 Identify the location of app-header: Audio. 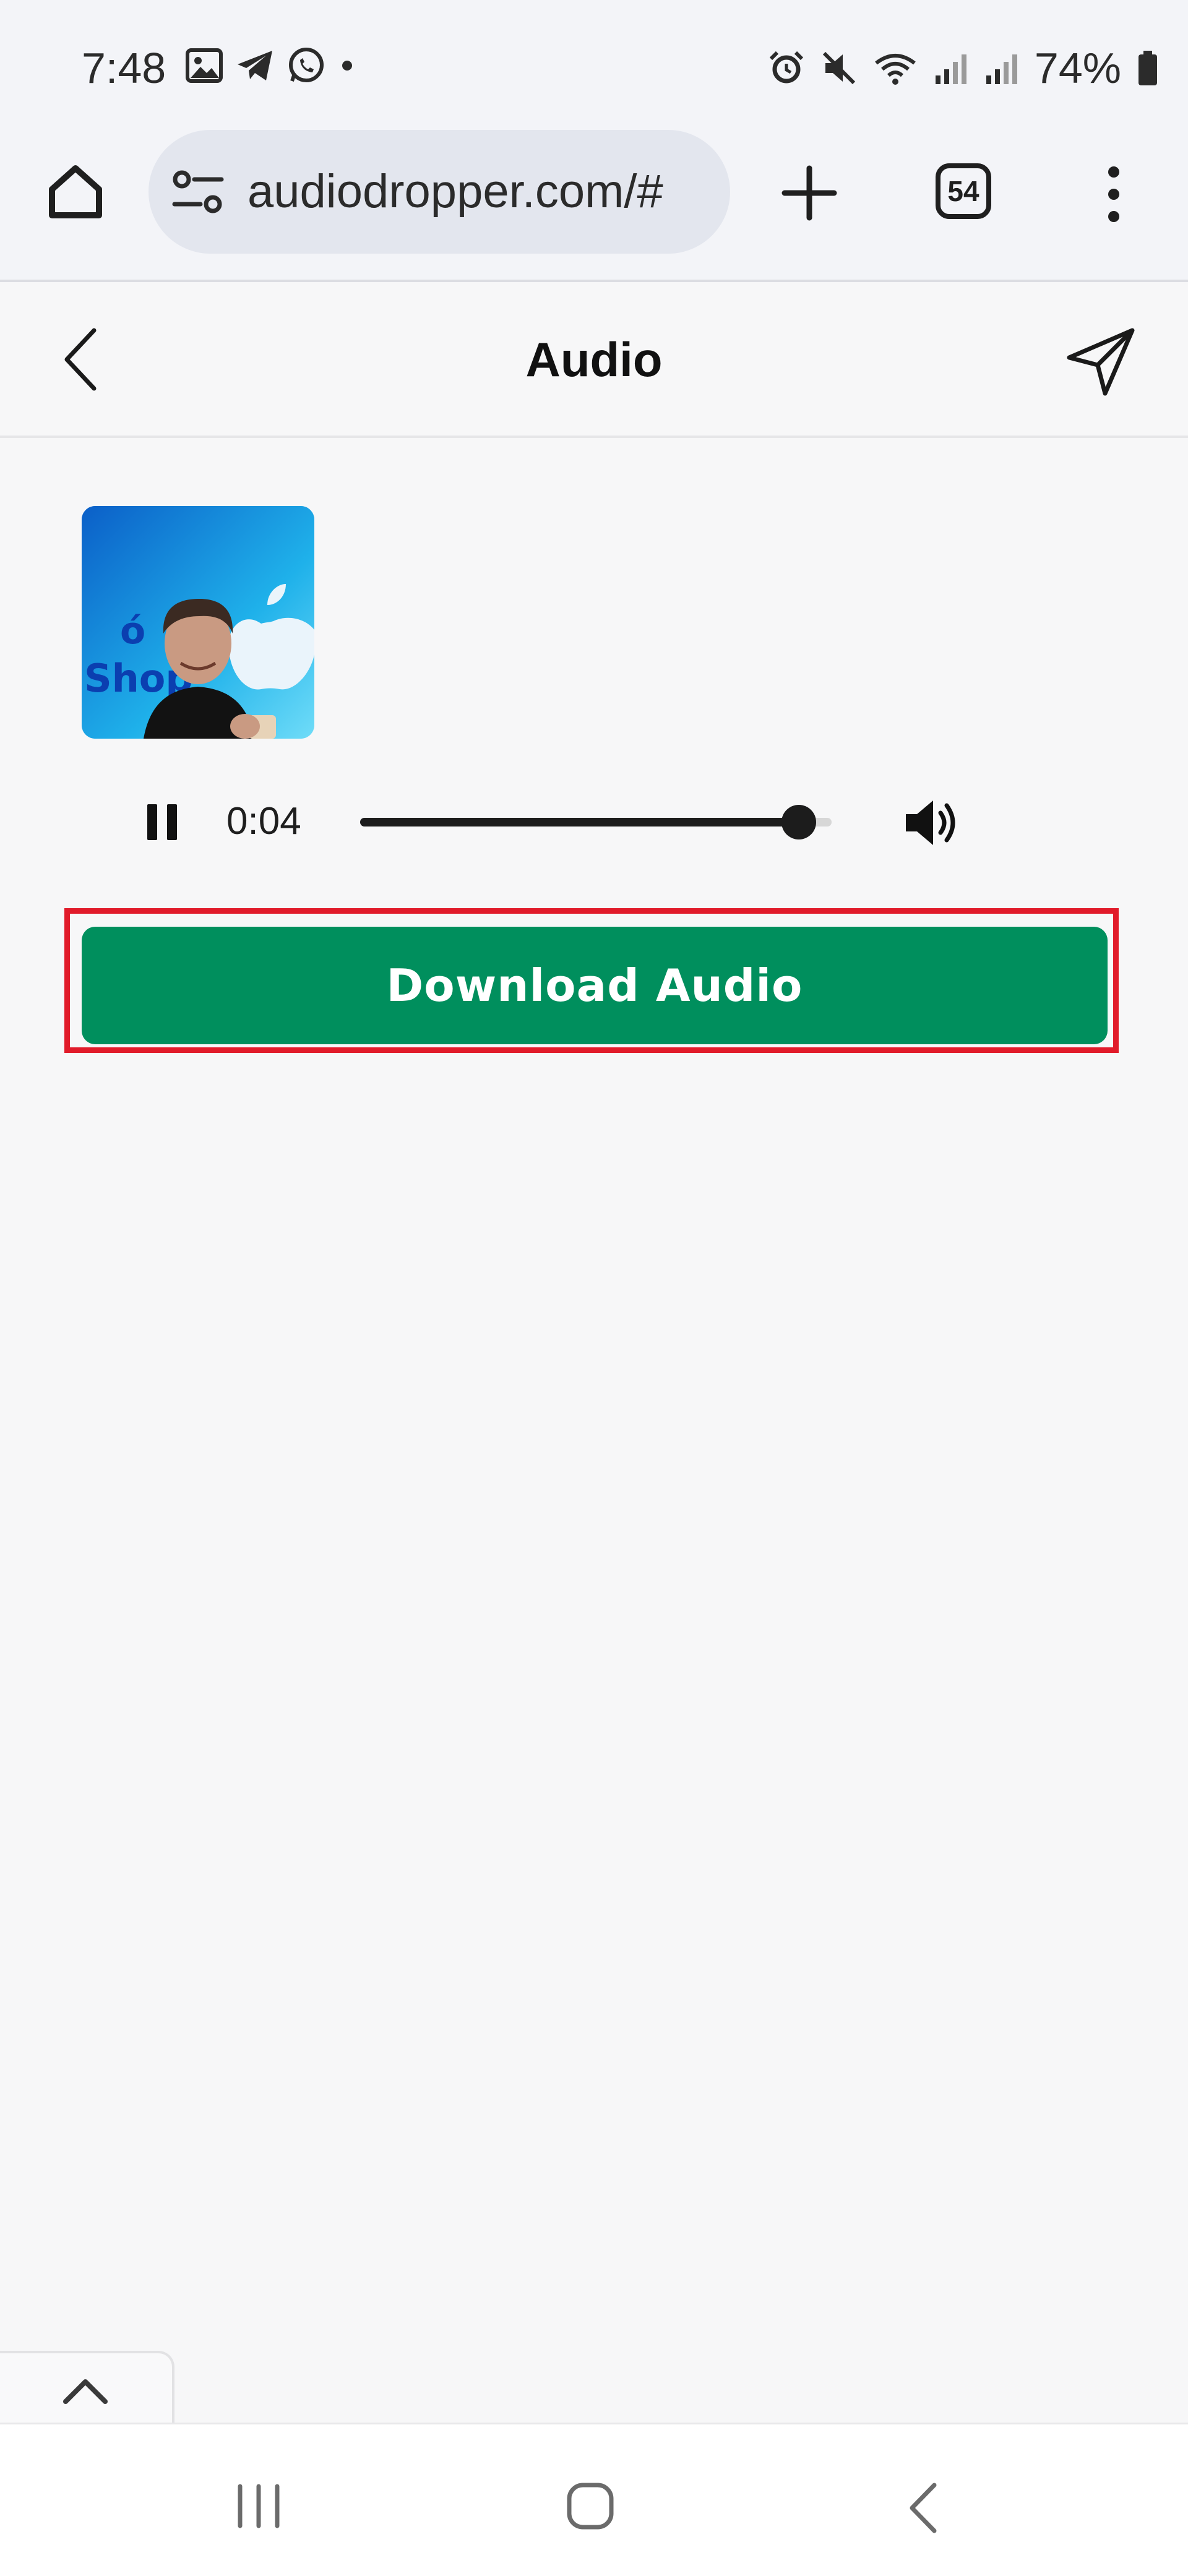
(594, 360).